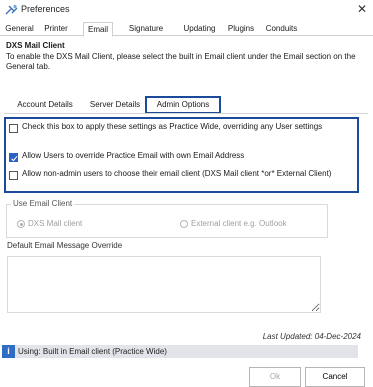 This screenshot has height=387, width=373. I want to click on cancel-button: Cancel, so click(335, 377).